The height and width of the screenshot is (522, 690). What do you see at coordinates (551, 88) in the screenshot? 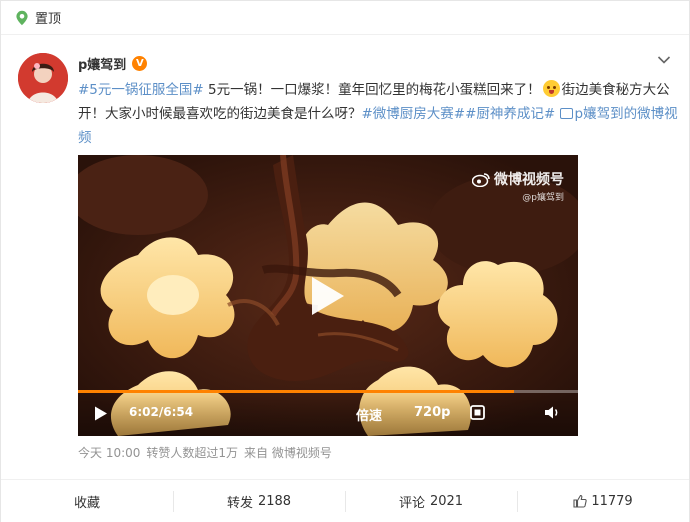
I see `surprised-face-emoji` at bounding box center [551, 88].